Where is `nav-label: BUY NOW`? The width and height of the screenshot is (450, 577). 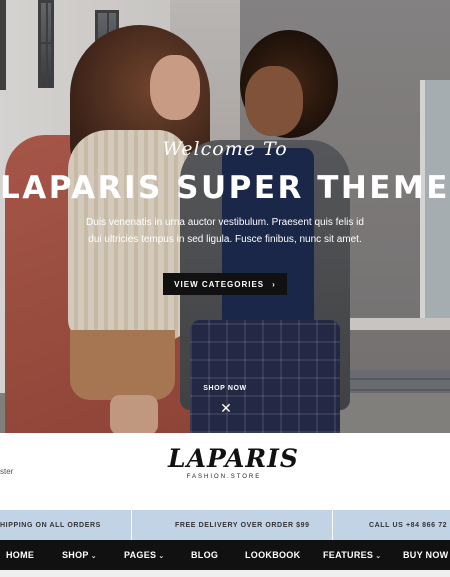
nav-label: BUY NOW is located at coordinates (426, 555).